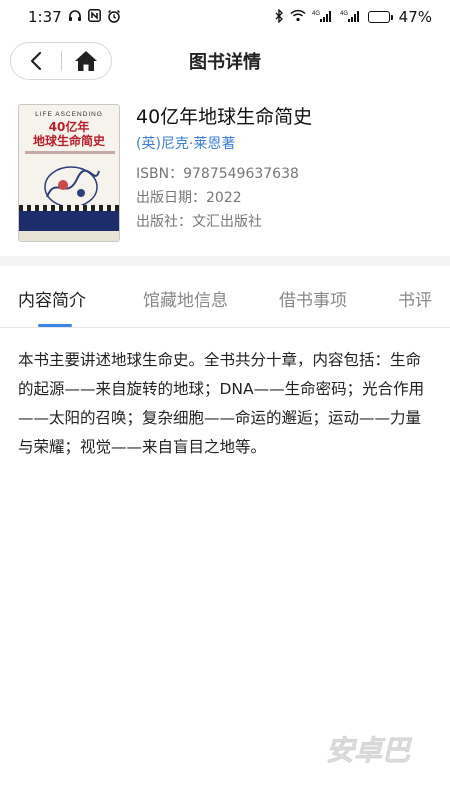 This screenshot has width=450, height=800. Describe the element at coordinates (52, 298) in the screenshot. I see `tab-summary: 内容简介` at that location.